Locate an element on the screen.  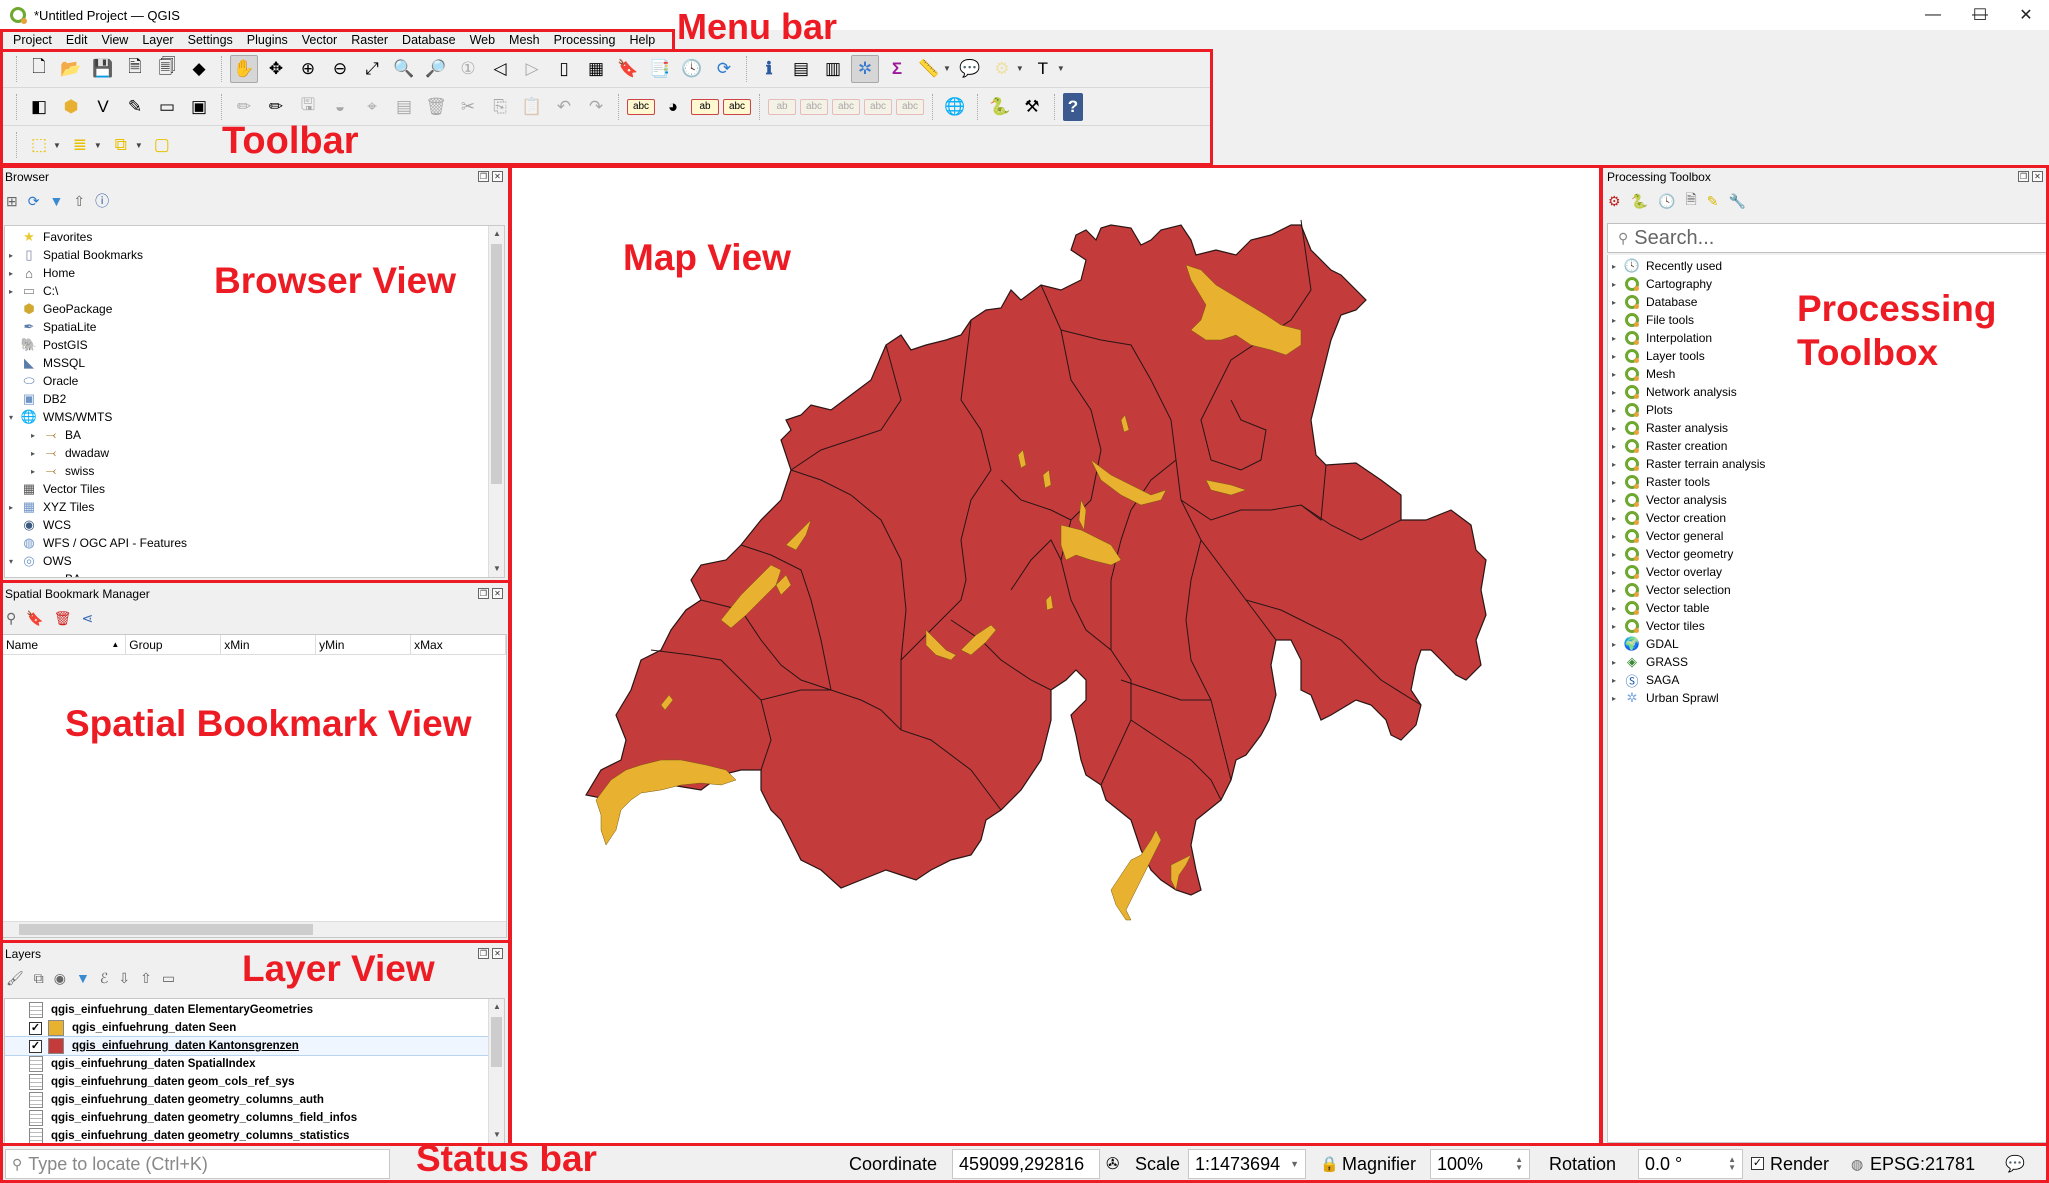
open-project-icon: 📂 is located at coordinates (71, 69).